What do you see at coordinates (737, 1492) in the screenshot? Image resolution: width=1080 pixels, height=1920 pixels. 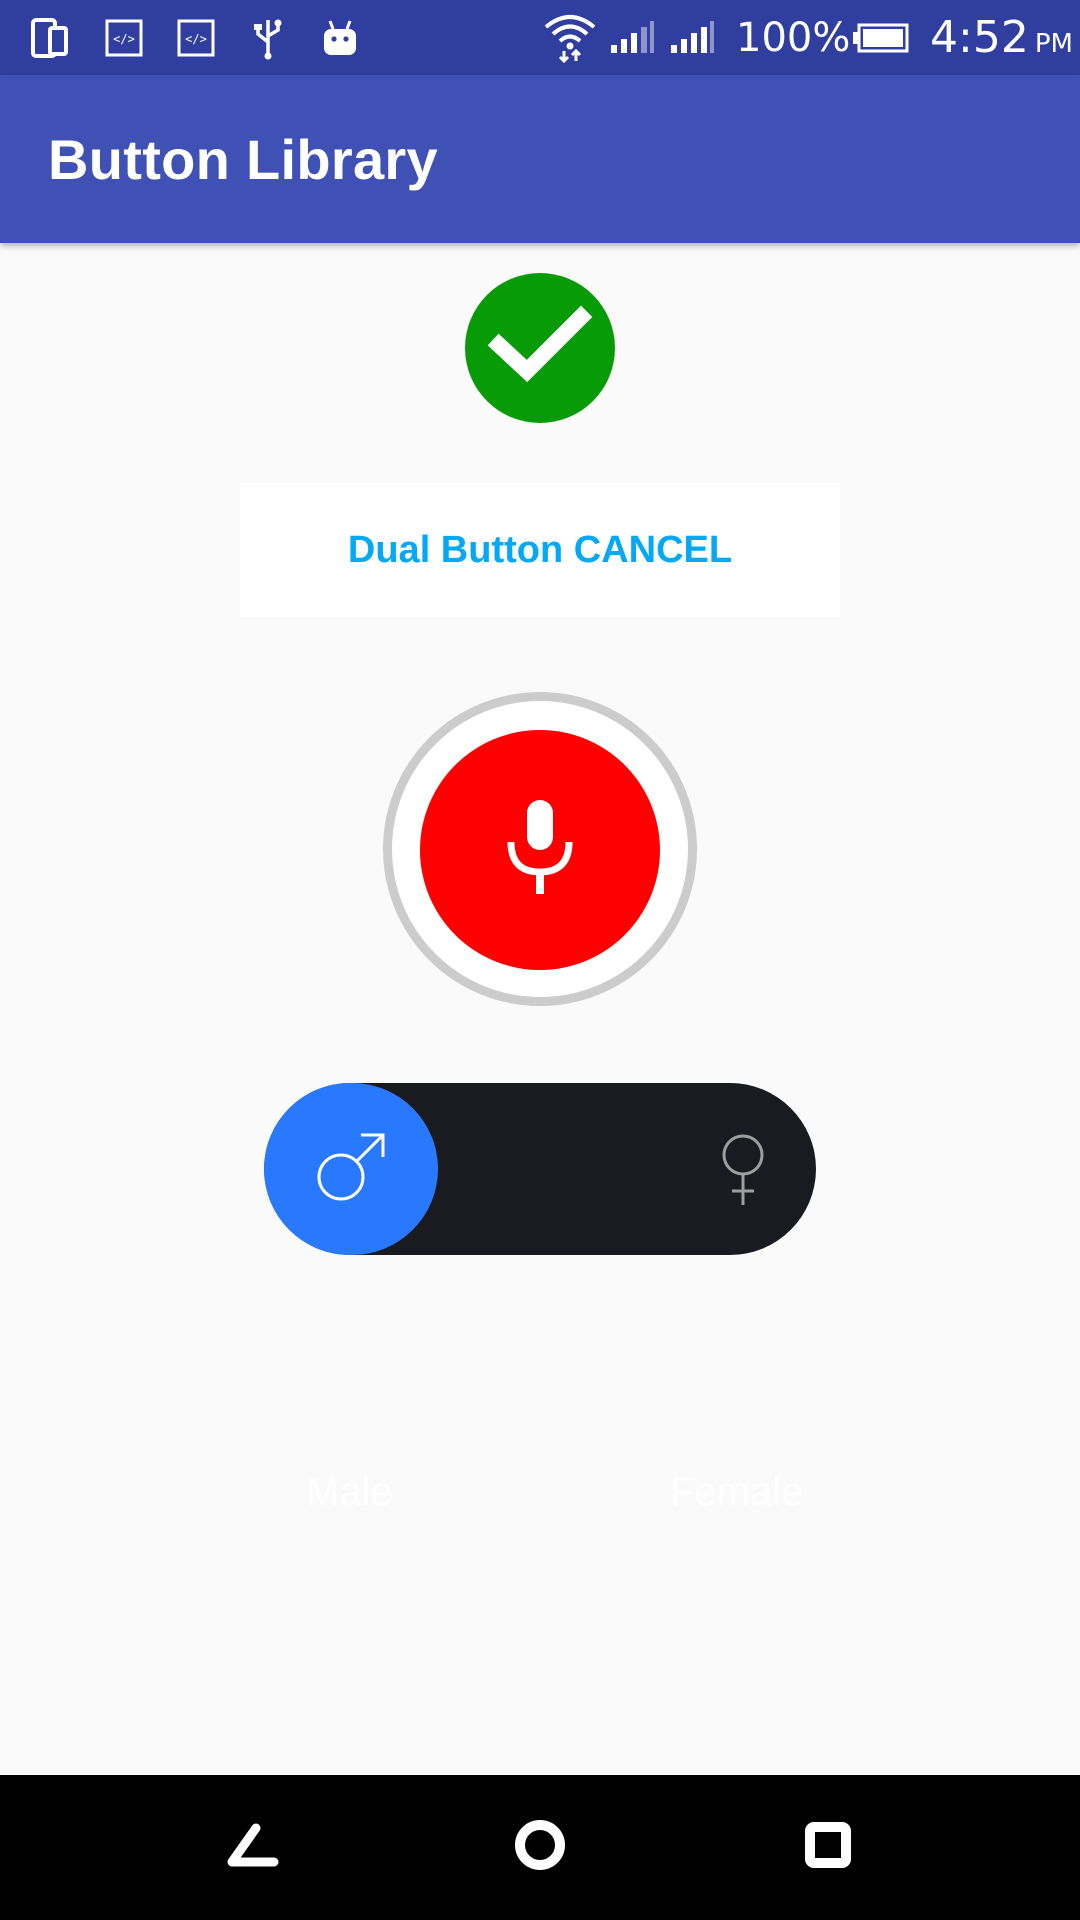 I see `label-female: Female` at bounding box center [737, 1492].